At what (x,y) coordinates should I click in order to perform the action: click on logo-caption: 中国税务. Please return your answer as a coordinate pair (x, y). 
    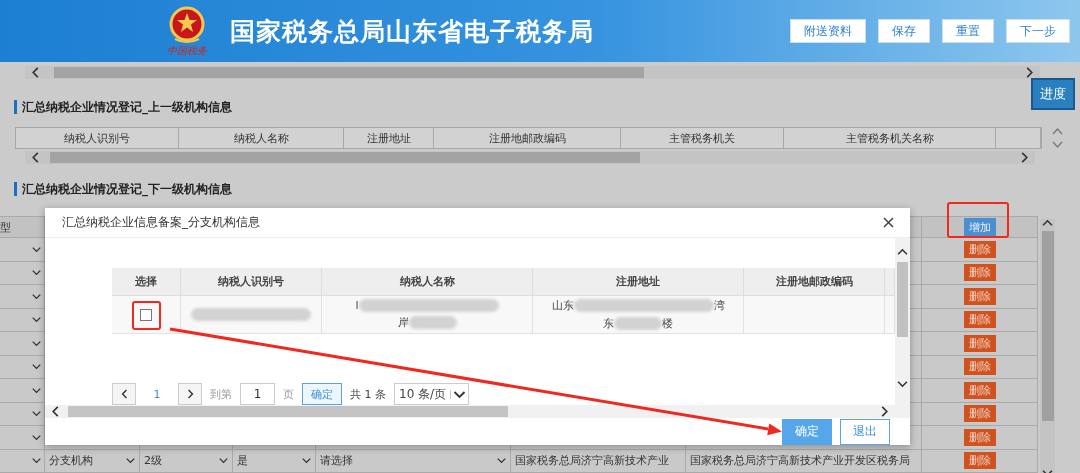
    Looking at the image, I should click on (187, 51).